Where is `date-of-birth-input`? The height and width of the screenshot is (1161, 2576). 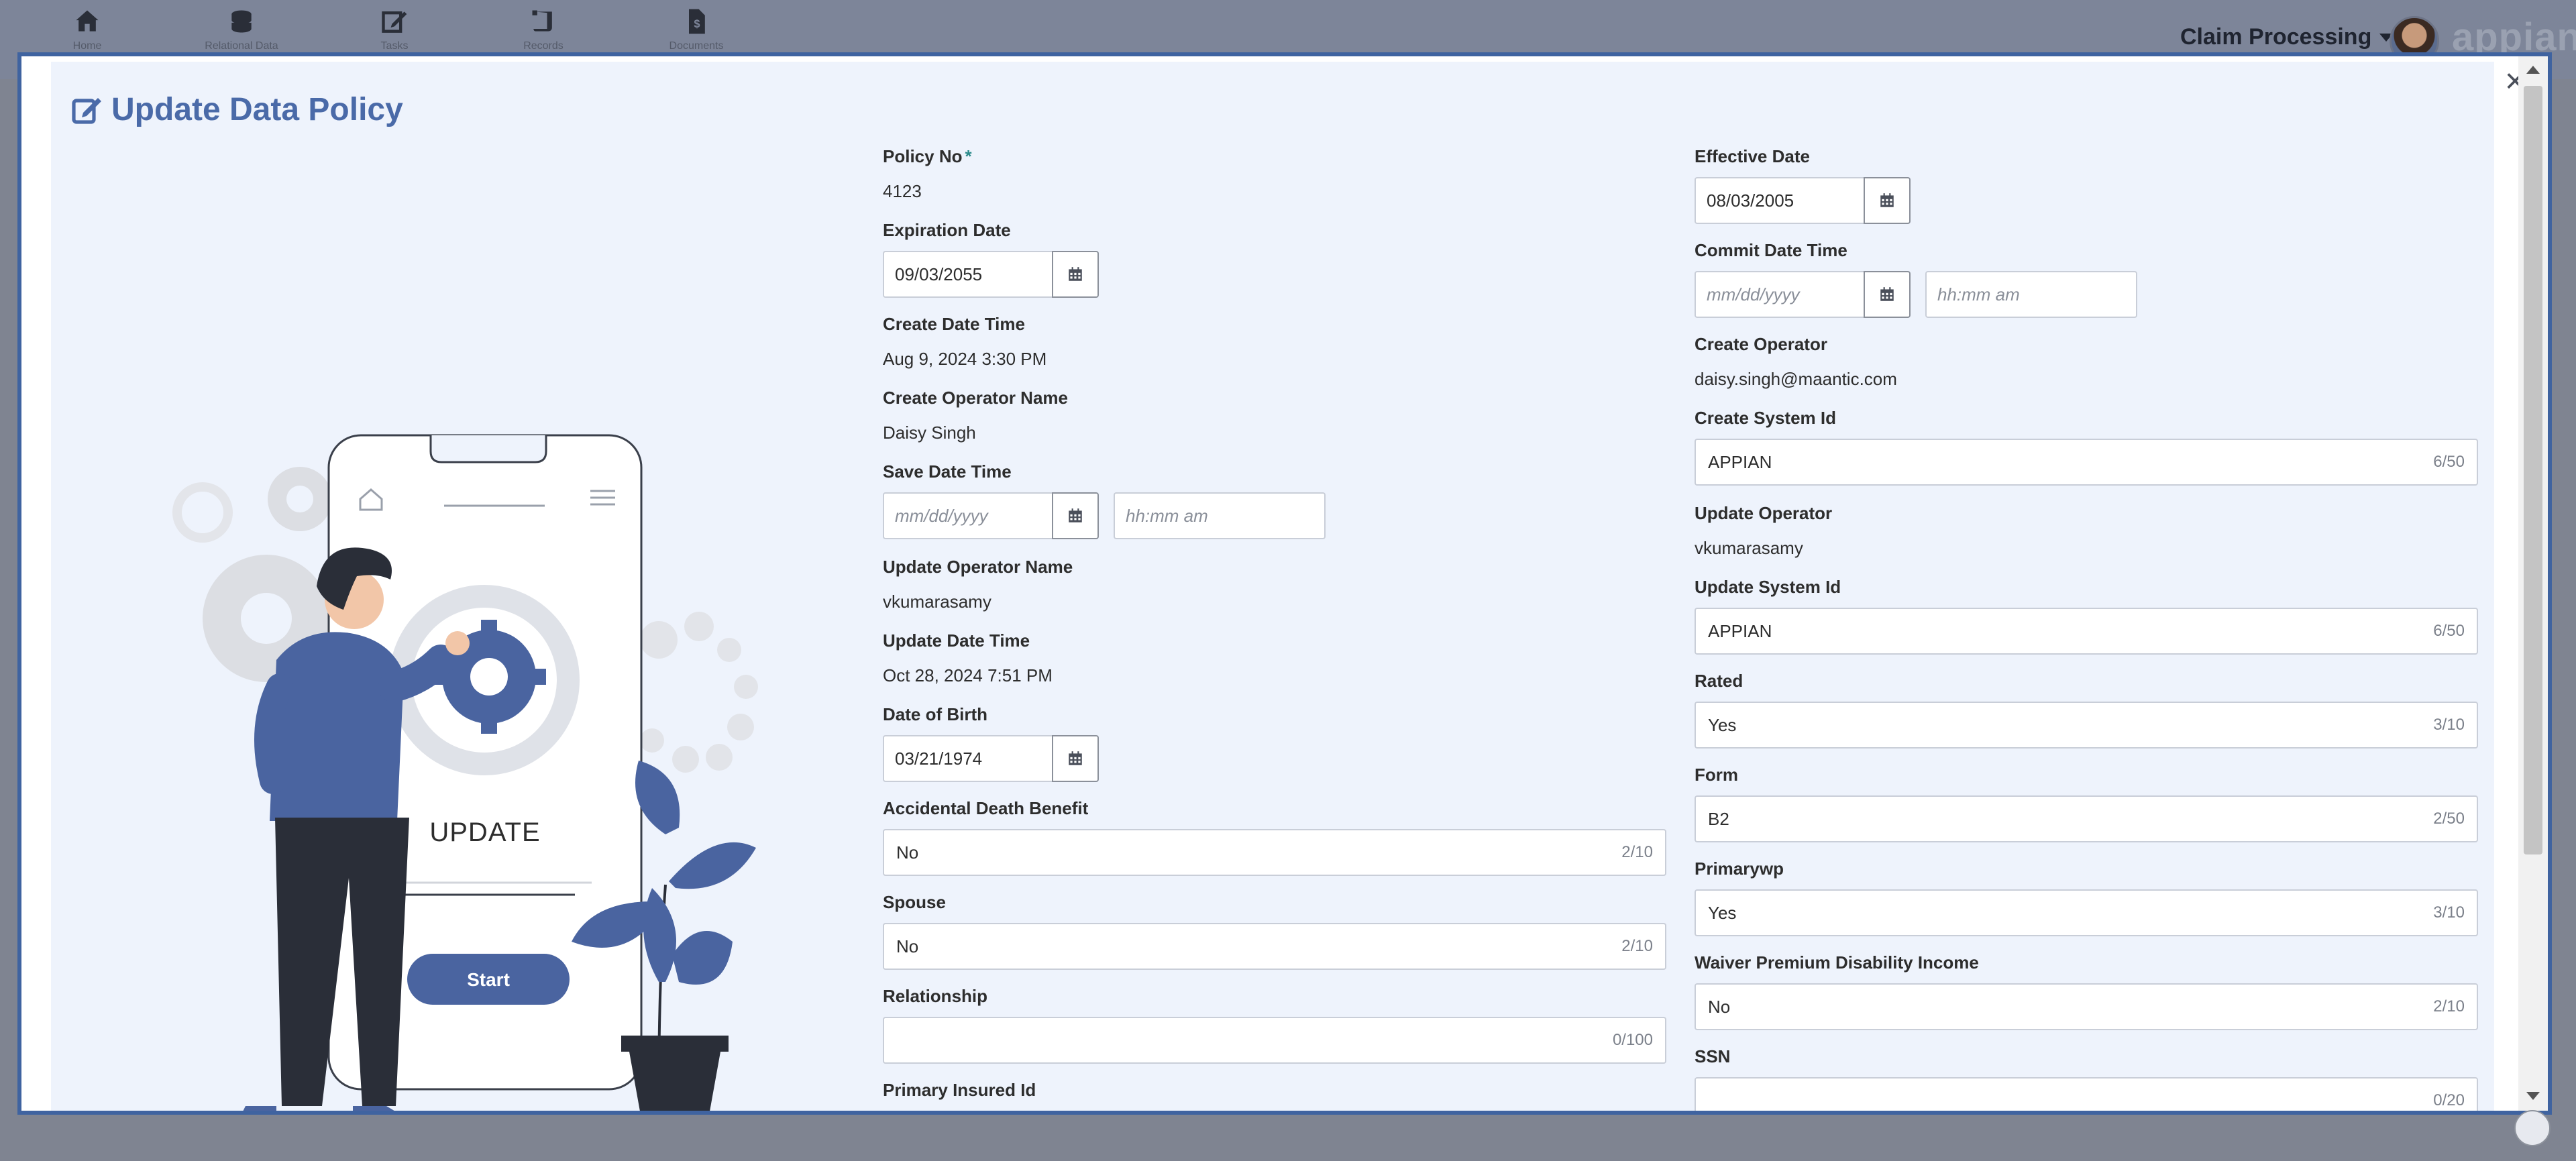 date-of-birth-input is located at coordinates (967, 759).